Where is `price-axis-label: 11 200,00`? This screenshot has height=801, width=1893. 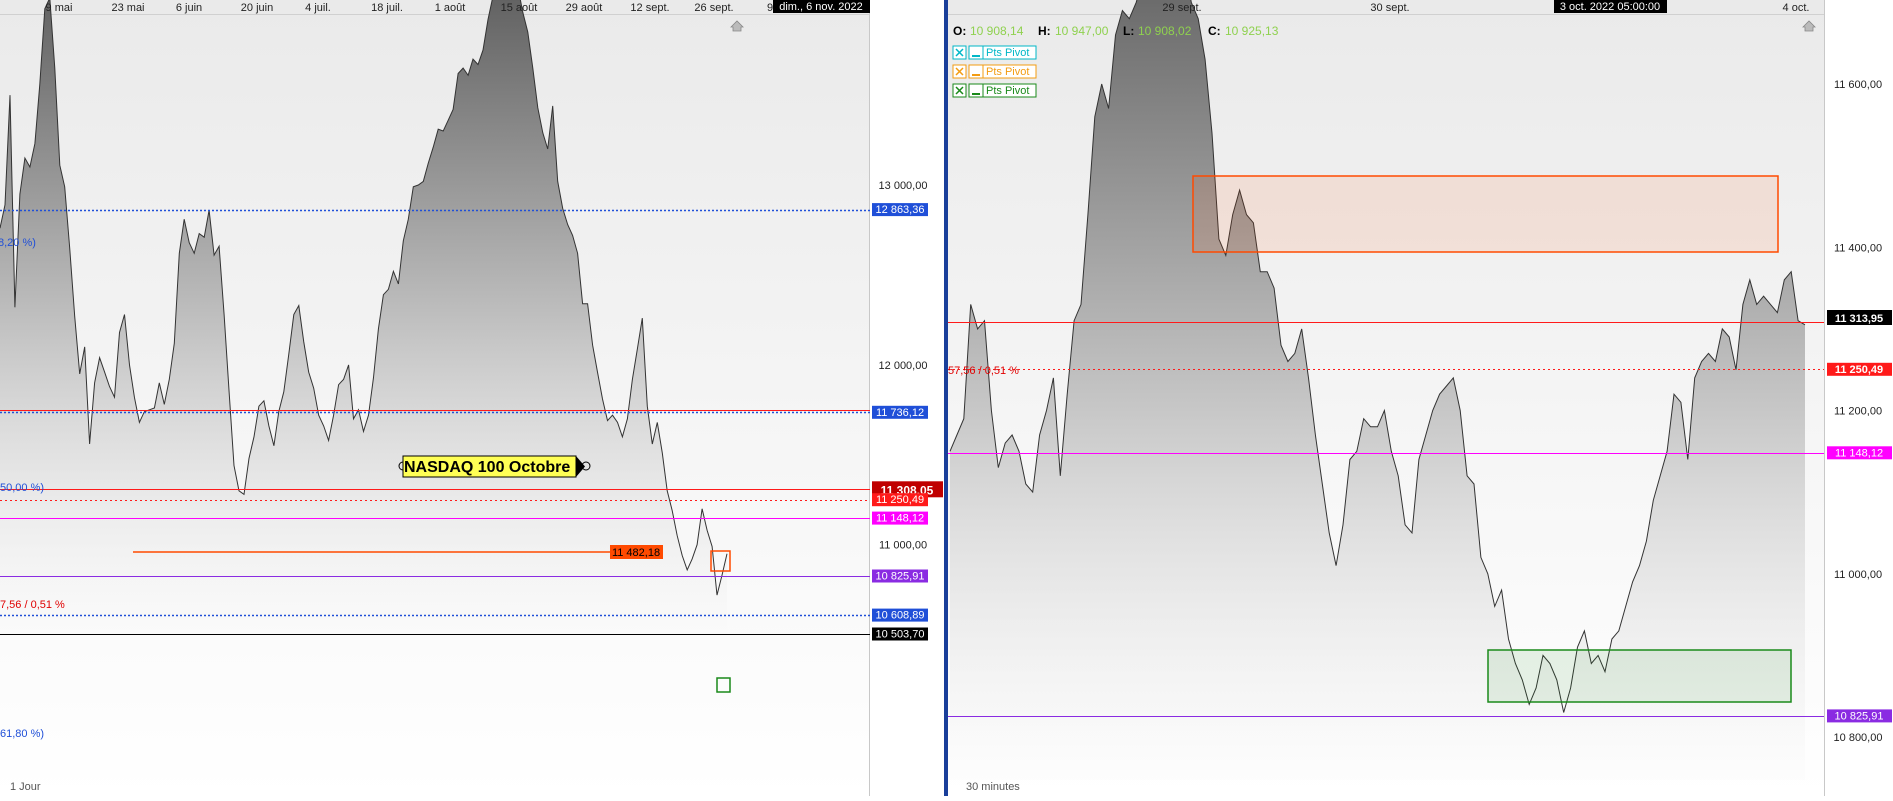 price-axis-label: 11 200,00 is located at coordinates (1858, 412).